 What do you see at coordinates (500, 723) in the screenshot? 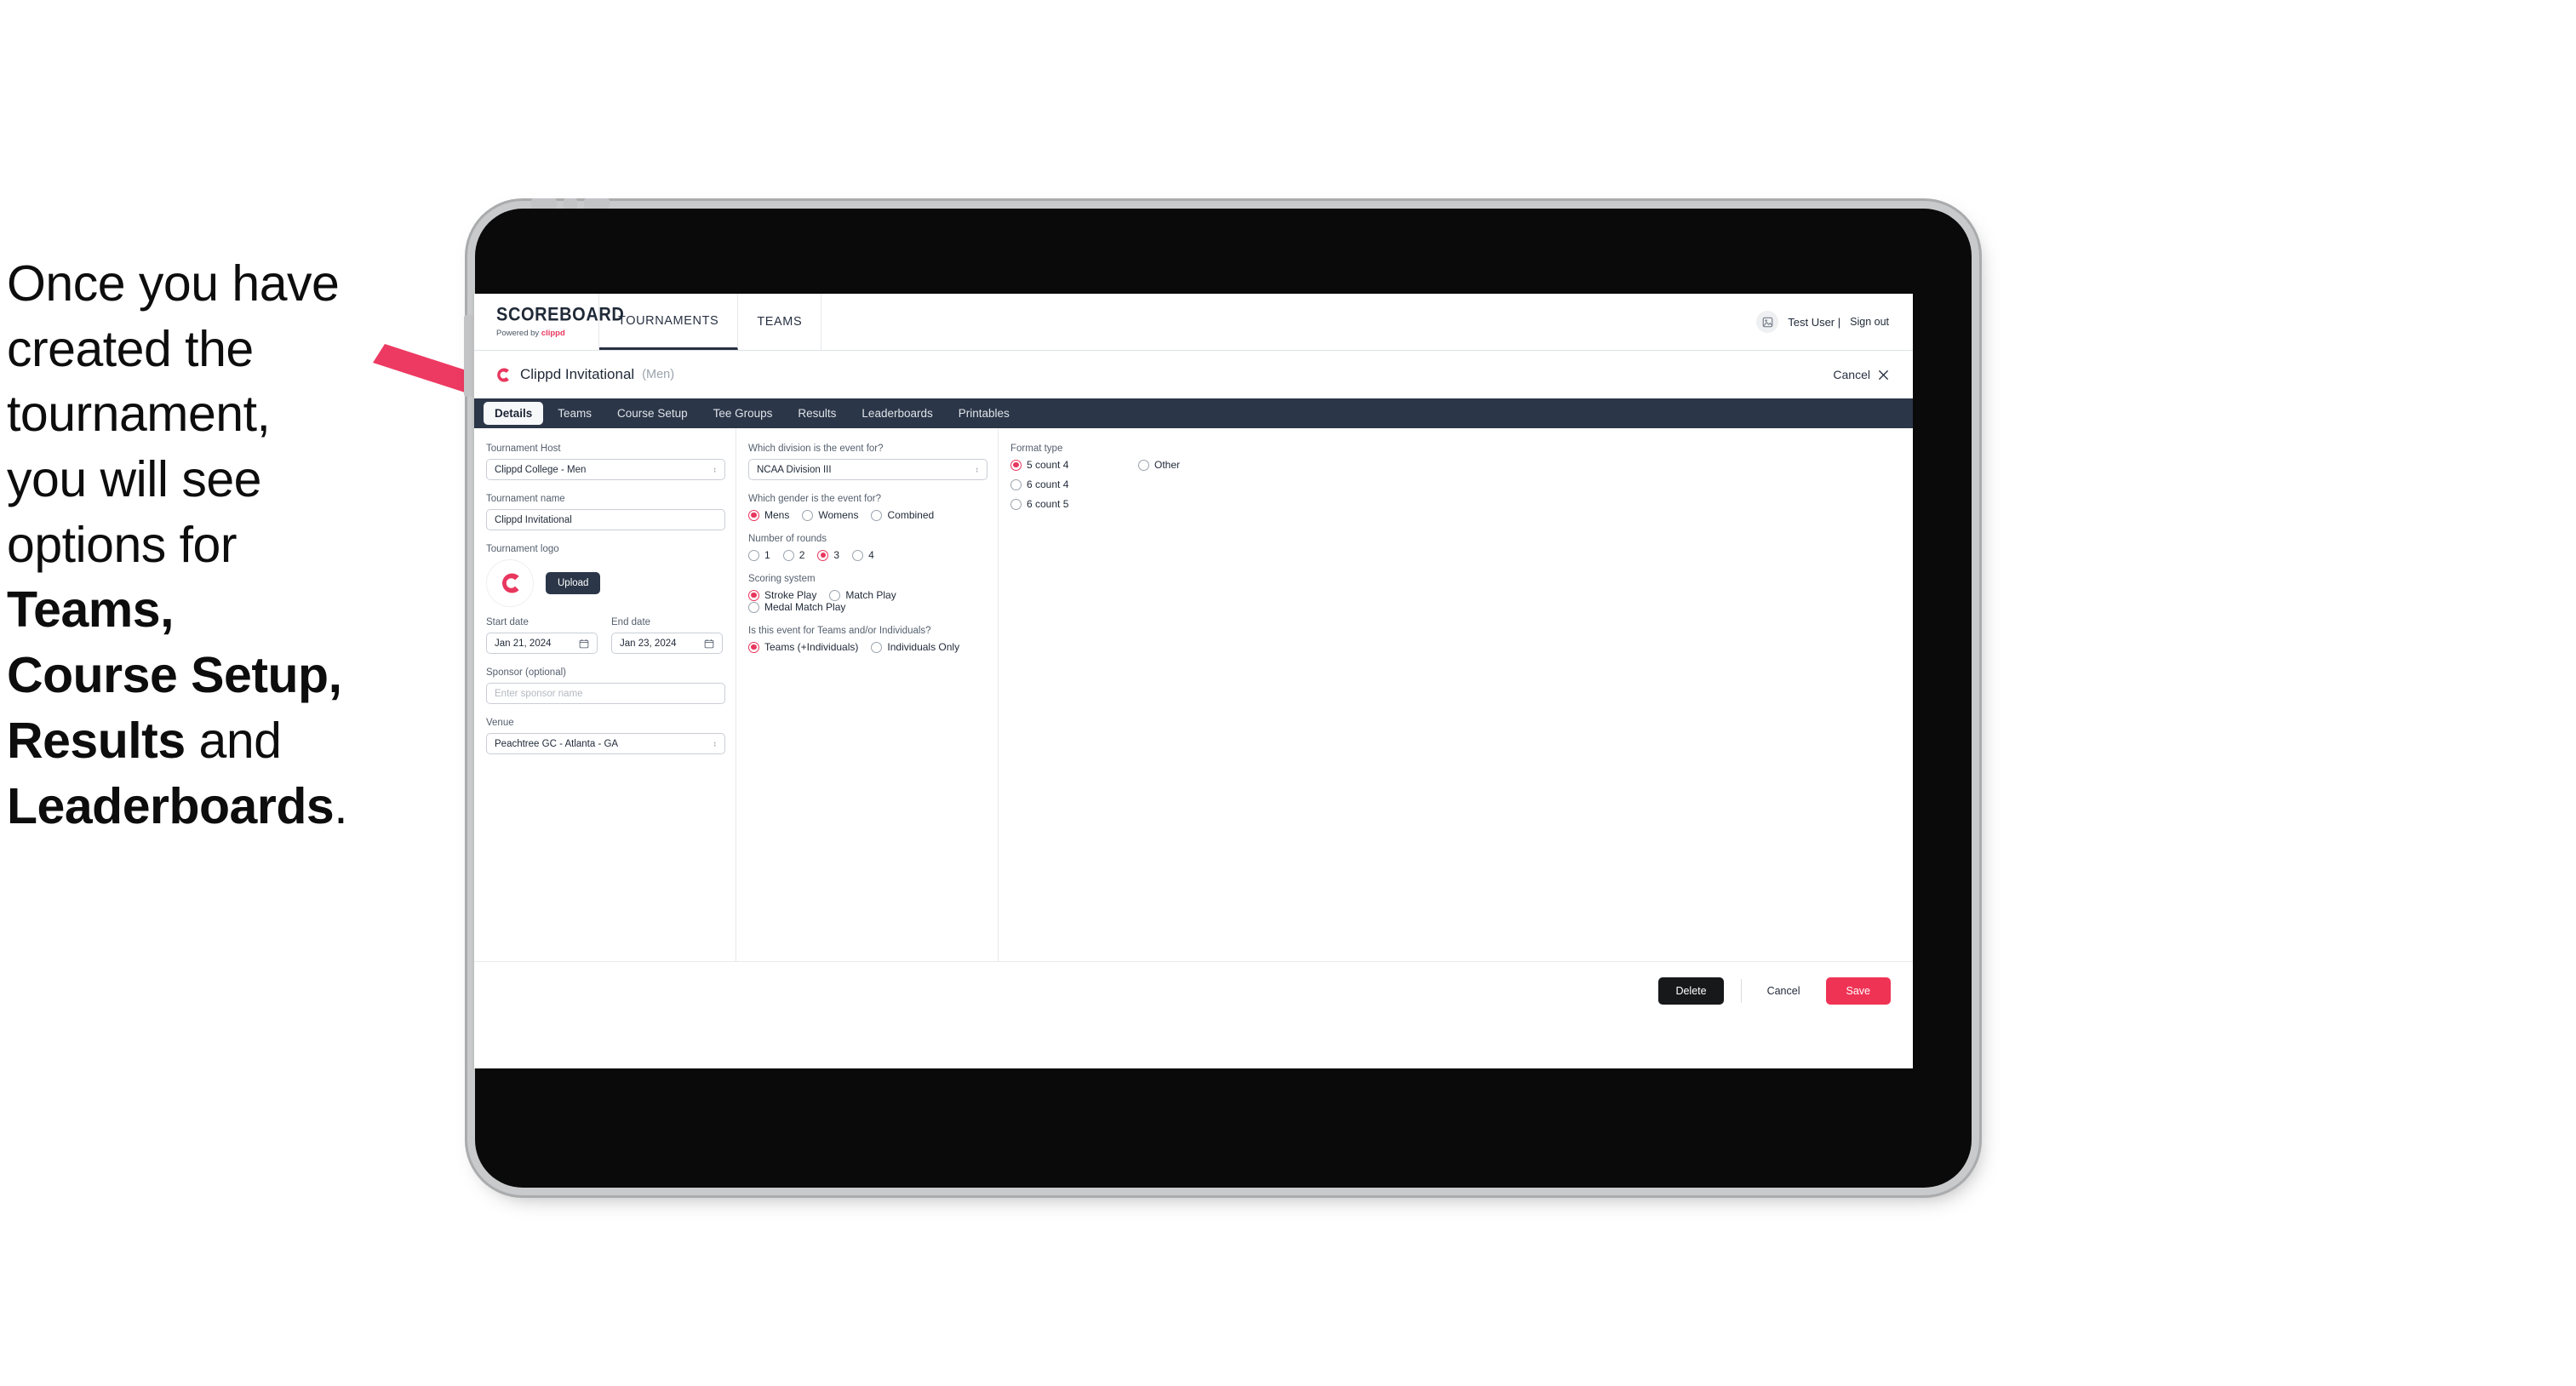
I see `venue-label: Venue` at bounding box center [500, 723].